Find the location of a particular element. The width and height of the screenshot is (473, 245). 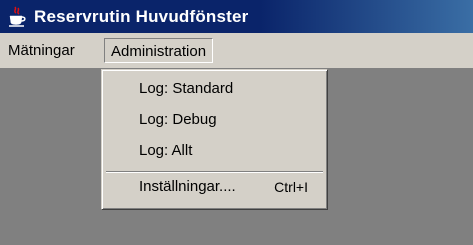

menu-item-installningar: Inställningar.... Ctrl+I is located at coordinates (214, 187).